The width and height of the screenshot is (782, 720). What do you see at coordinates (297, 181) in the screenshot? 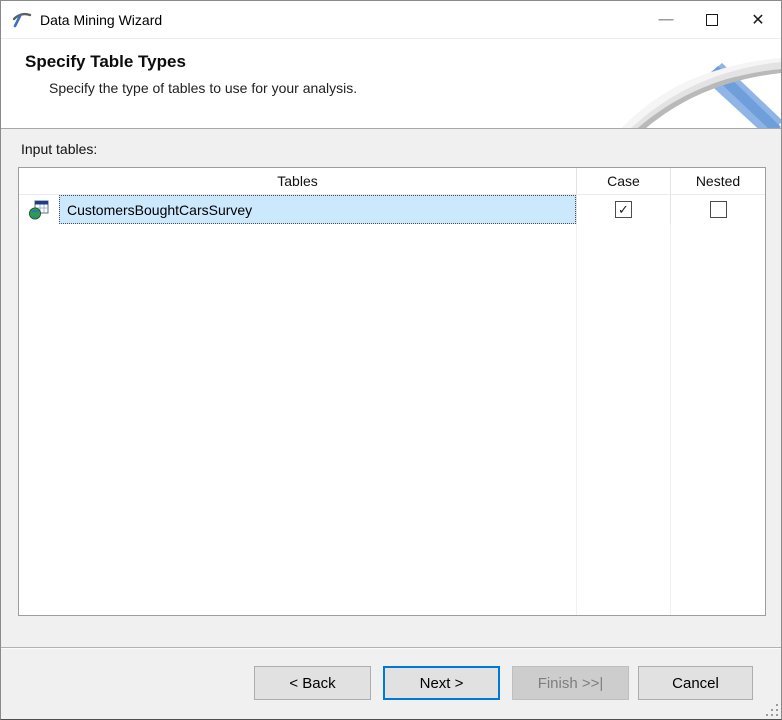
I see `column-header-tables: Tables` at bounding box center [297, 181].